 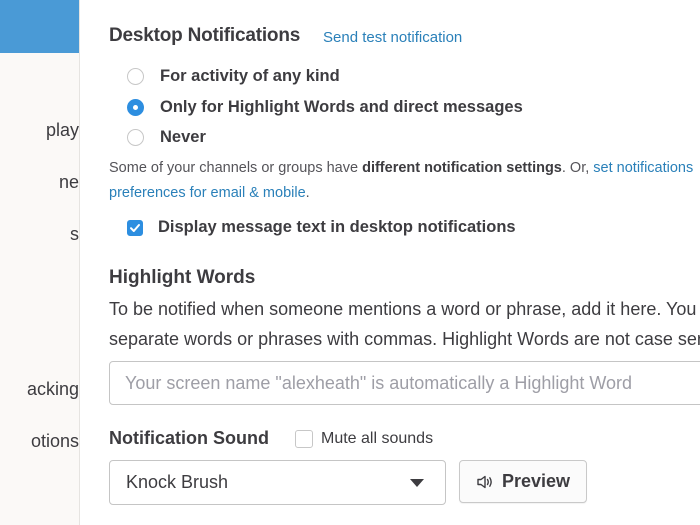 What do you see at coordinates (307, 193) in the screenshot?
I see `info-suffix: .` at bounding box center [307, 193].